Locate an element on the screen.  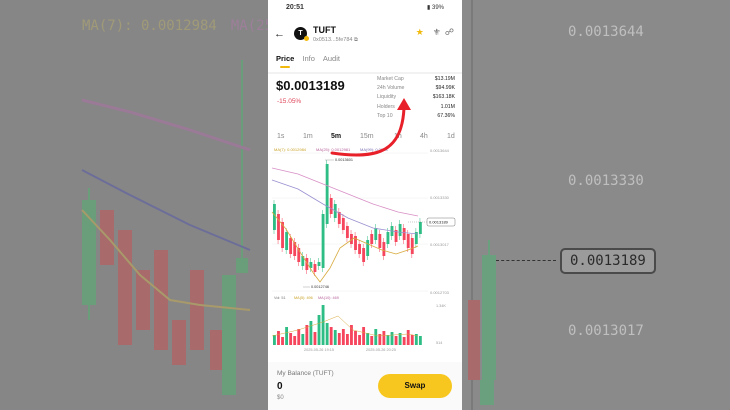
low-price-label: 0.0012746 is located at coordinates (320, 287).